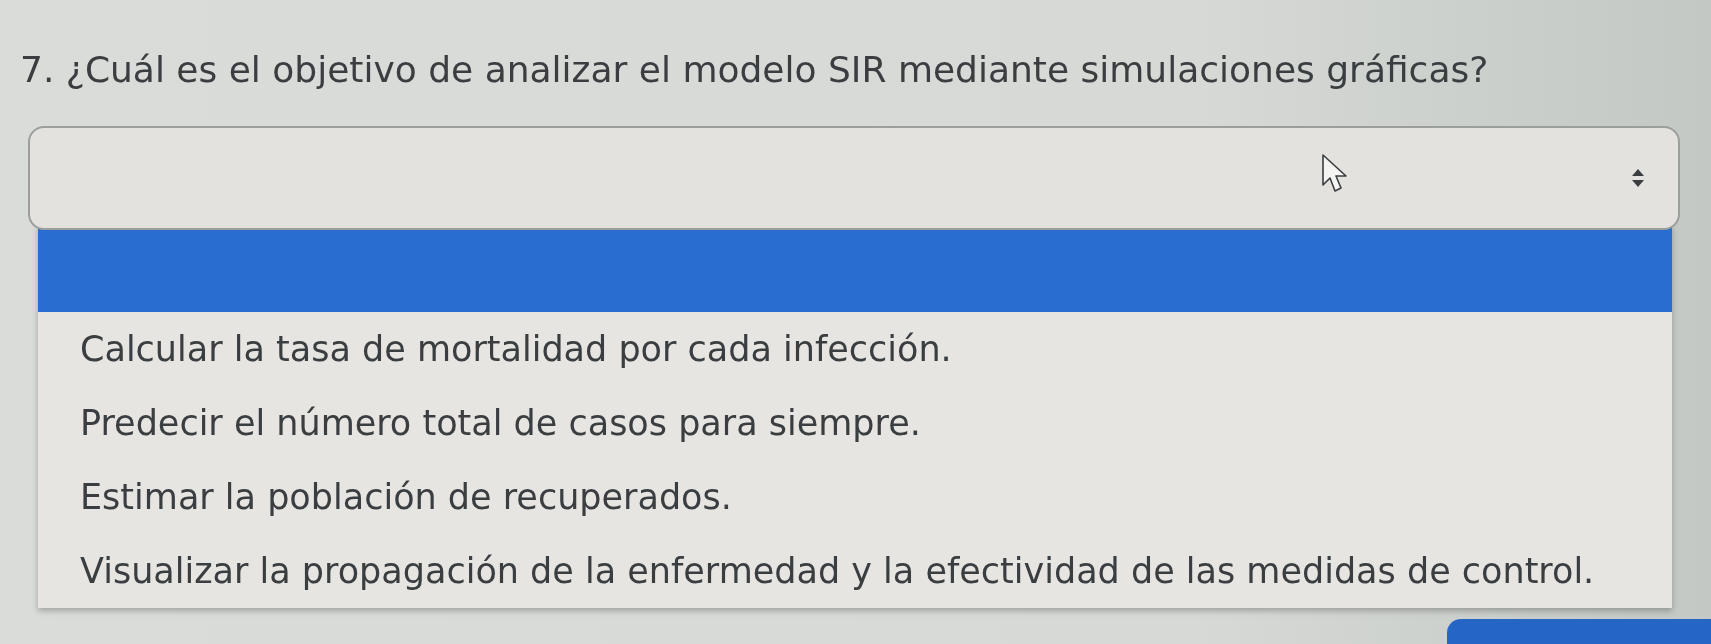 The width and height of the screenshot is (1711, 644). I want to click on up-down-arrows-icon, so click(1638, 178).